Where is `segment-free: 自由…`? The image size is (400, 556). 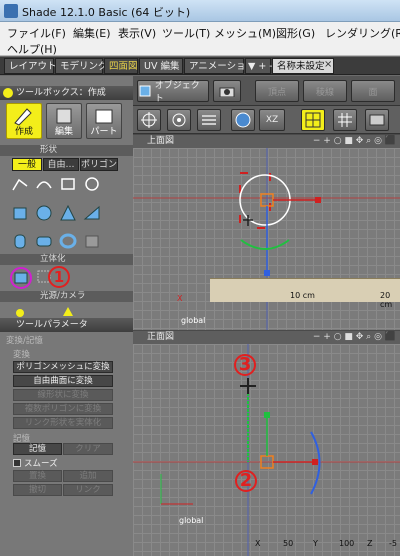 segment-free: 自由… is located at coordinates (61, 164).